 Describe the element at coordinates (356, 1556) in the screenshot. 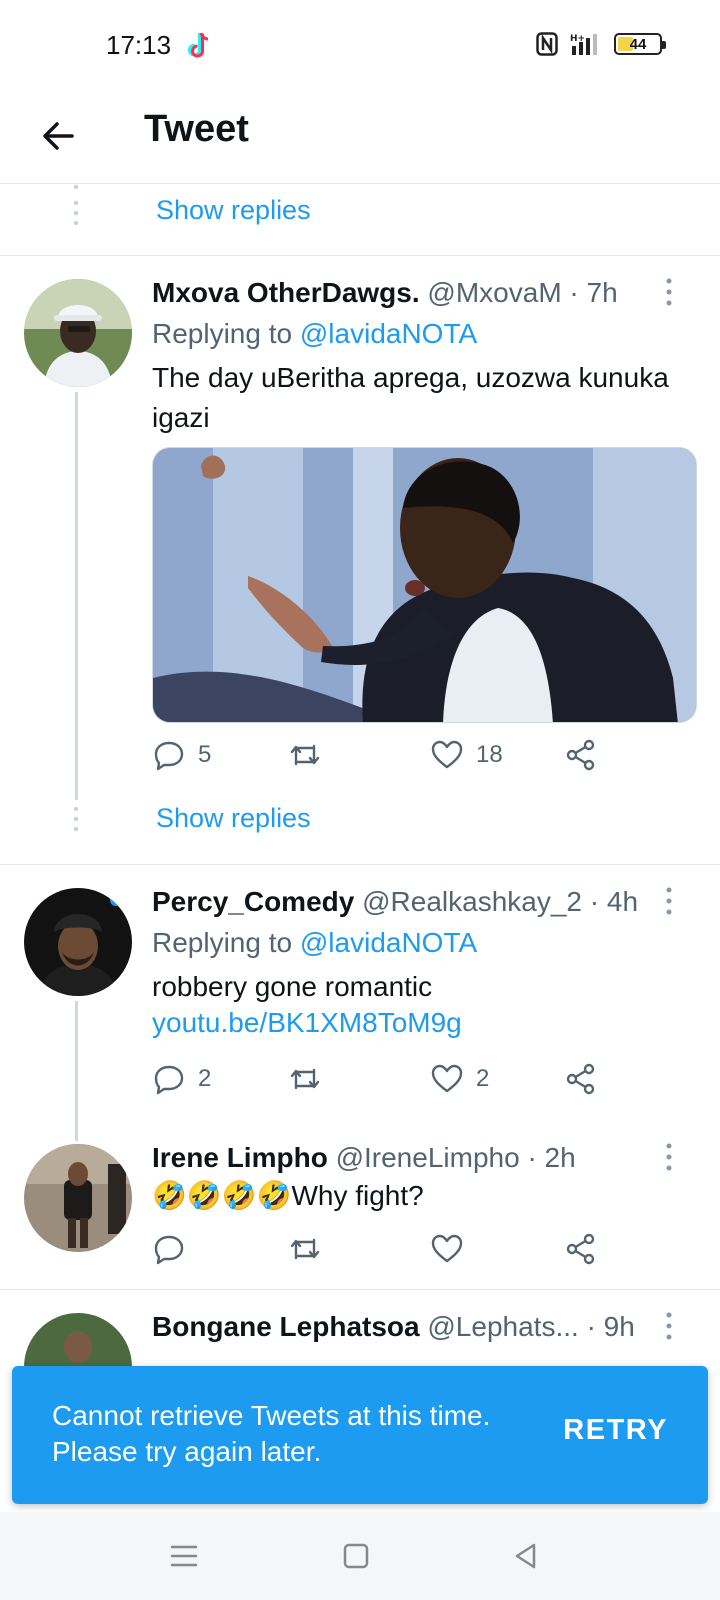

I see `home-square-icon` at that location.